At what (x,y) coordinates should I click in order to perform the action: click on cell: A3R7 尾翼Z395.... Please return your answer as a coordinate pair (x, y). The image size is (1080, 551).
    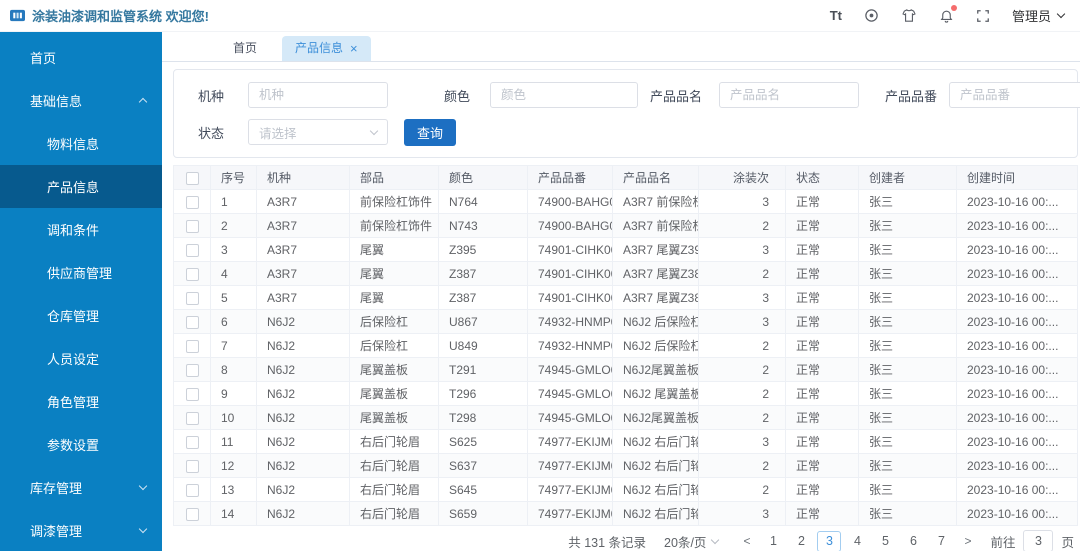
    Looking at the image, I should click on (655, 249).